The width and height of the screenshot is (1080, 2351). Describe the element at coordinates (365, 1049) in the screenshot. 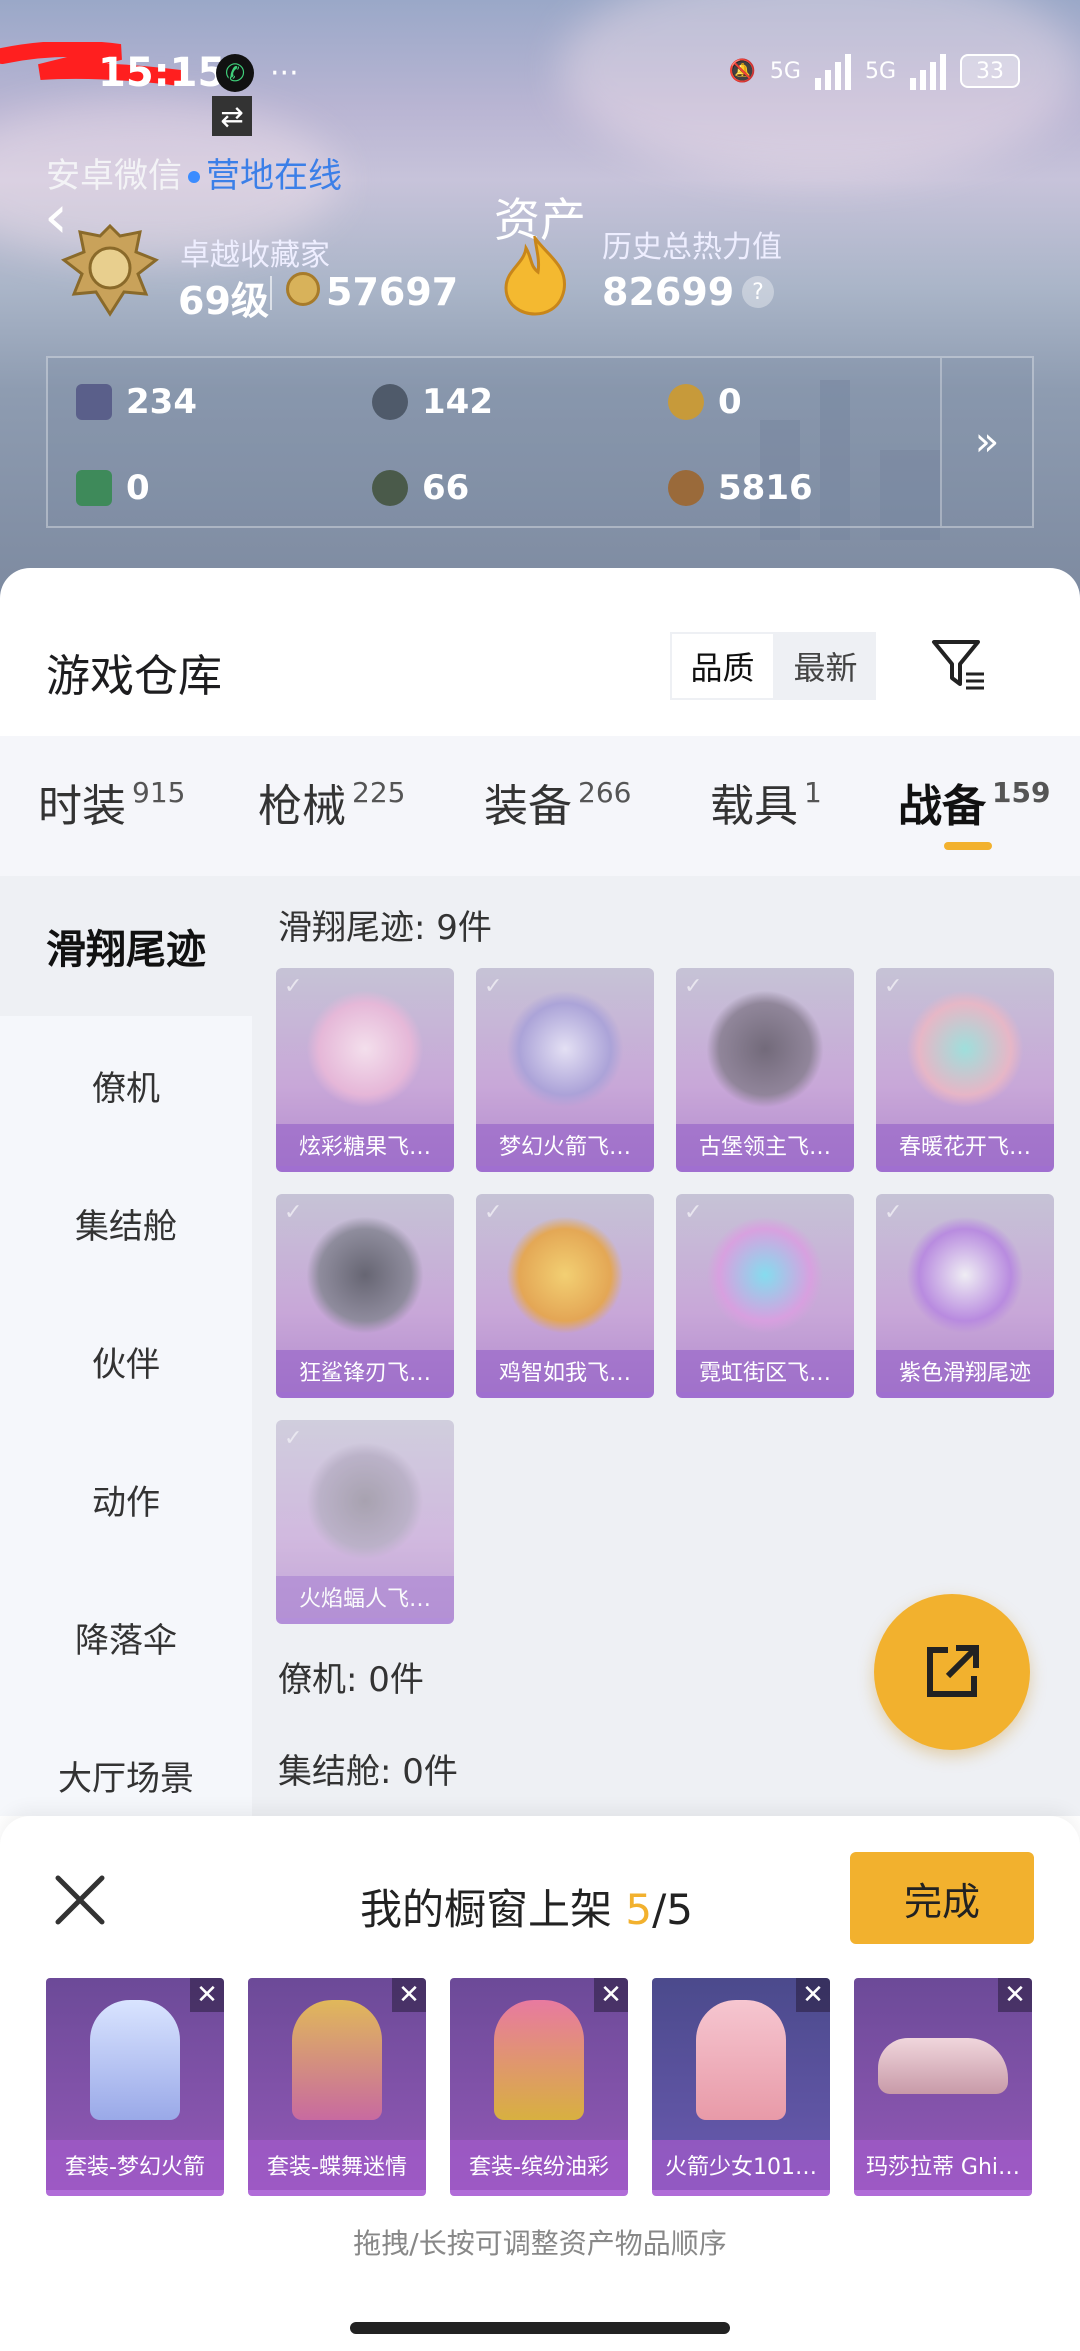

I see `candy-glider-icon` at that location.